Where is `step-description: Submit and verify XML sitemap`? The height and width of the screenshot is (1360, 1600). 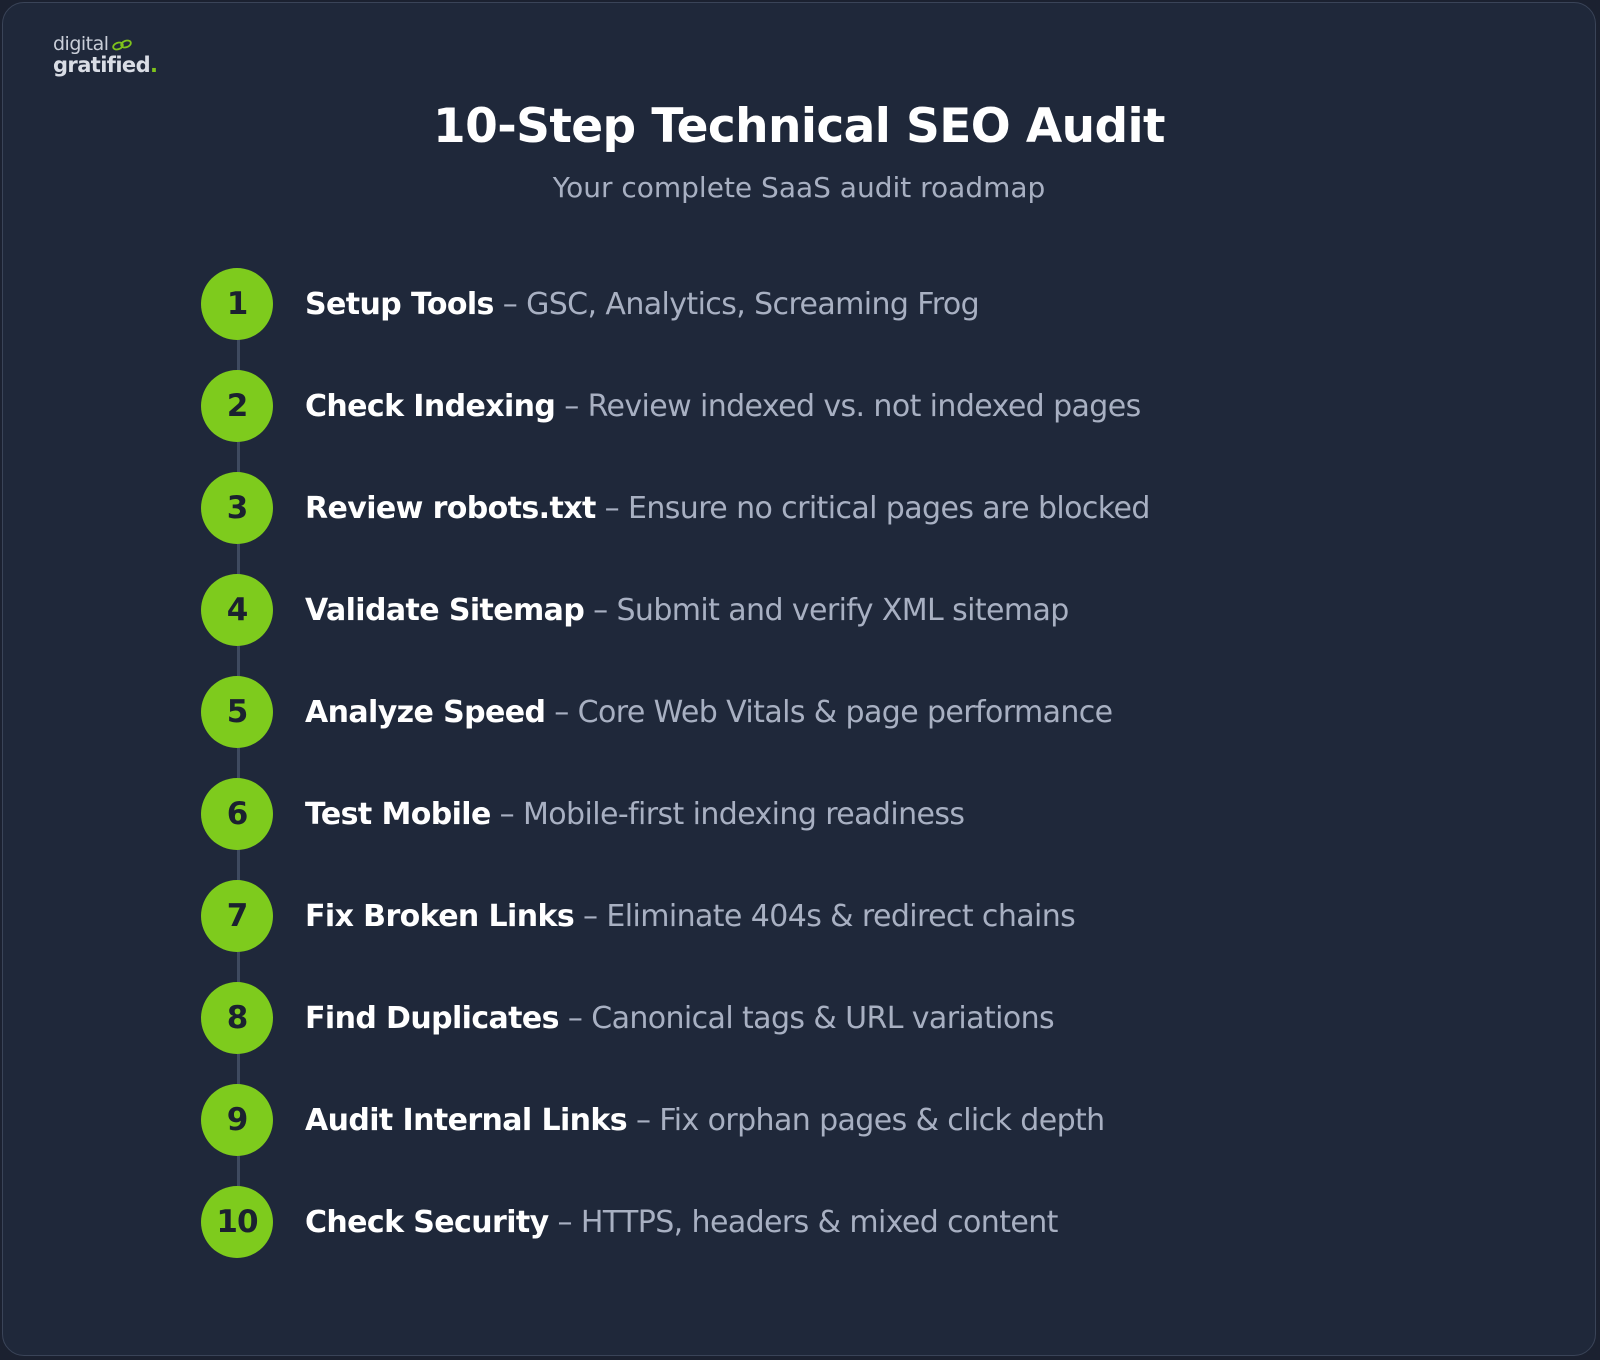 step-description: Submit and verify XML sitemap is located at coordinates (842, 610).